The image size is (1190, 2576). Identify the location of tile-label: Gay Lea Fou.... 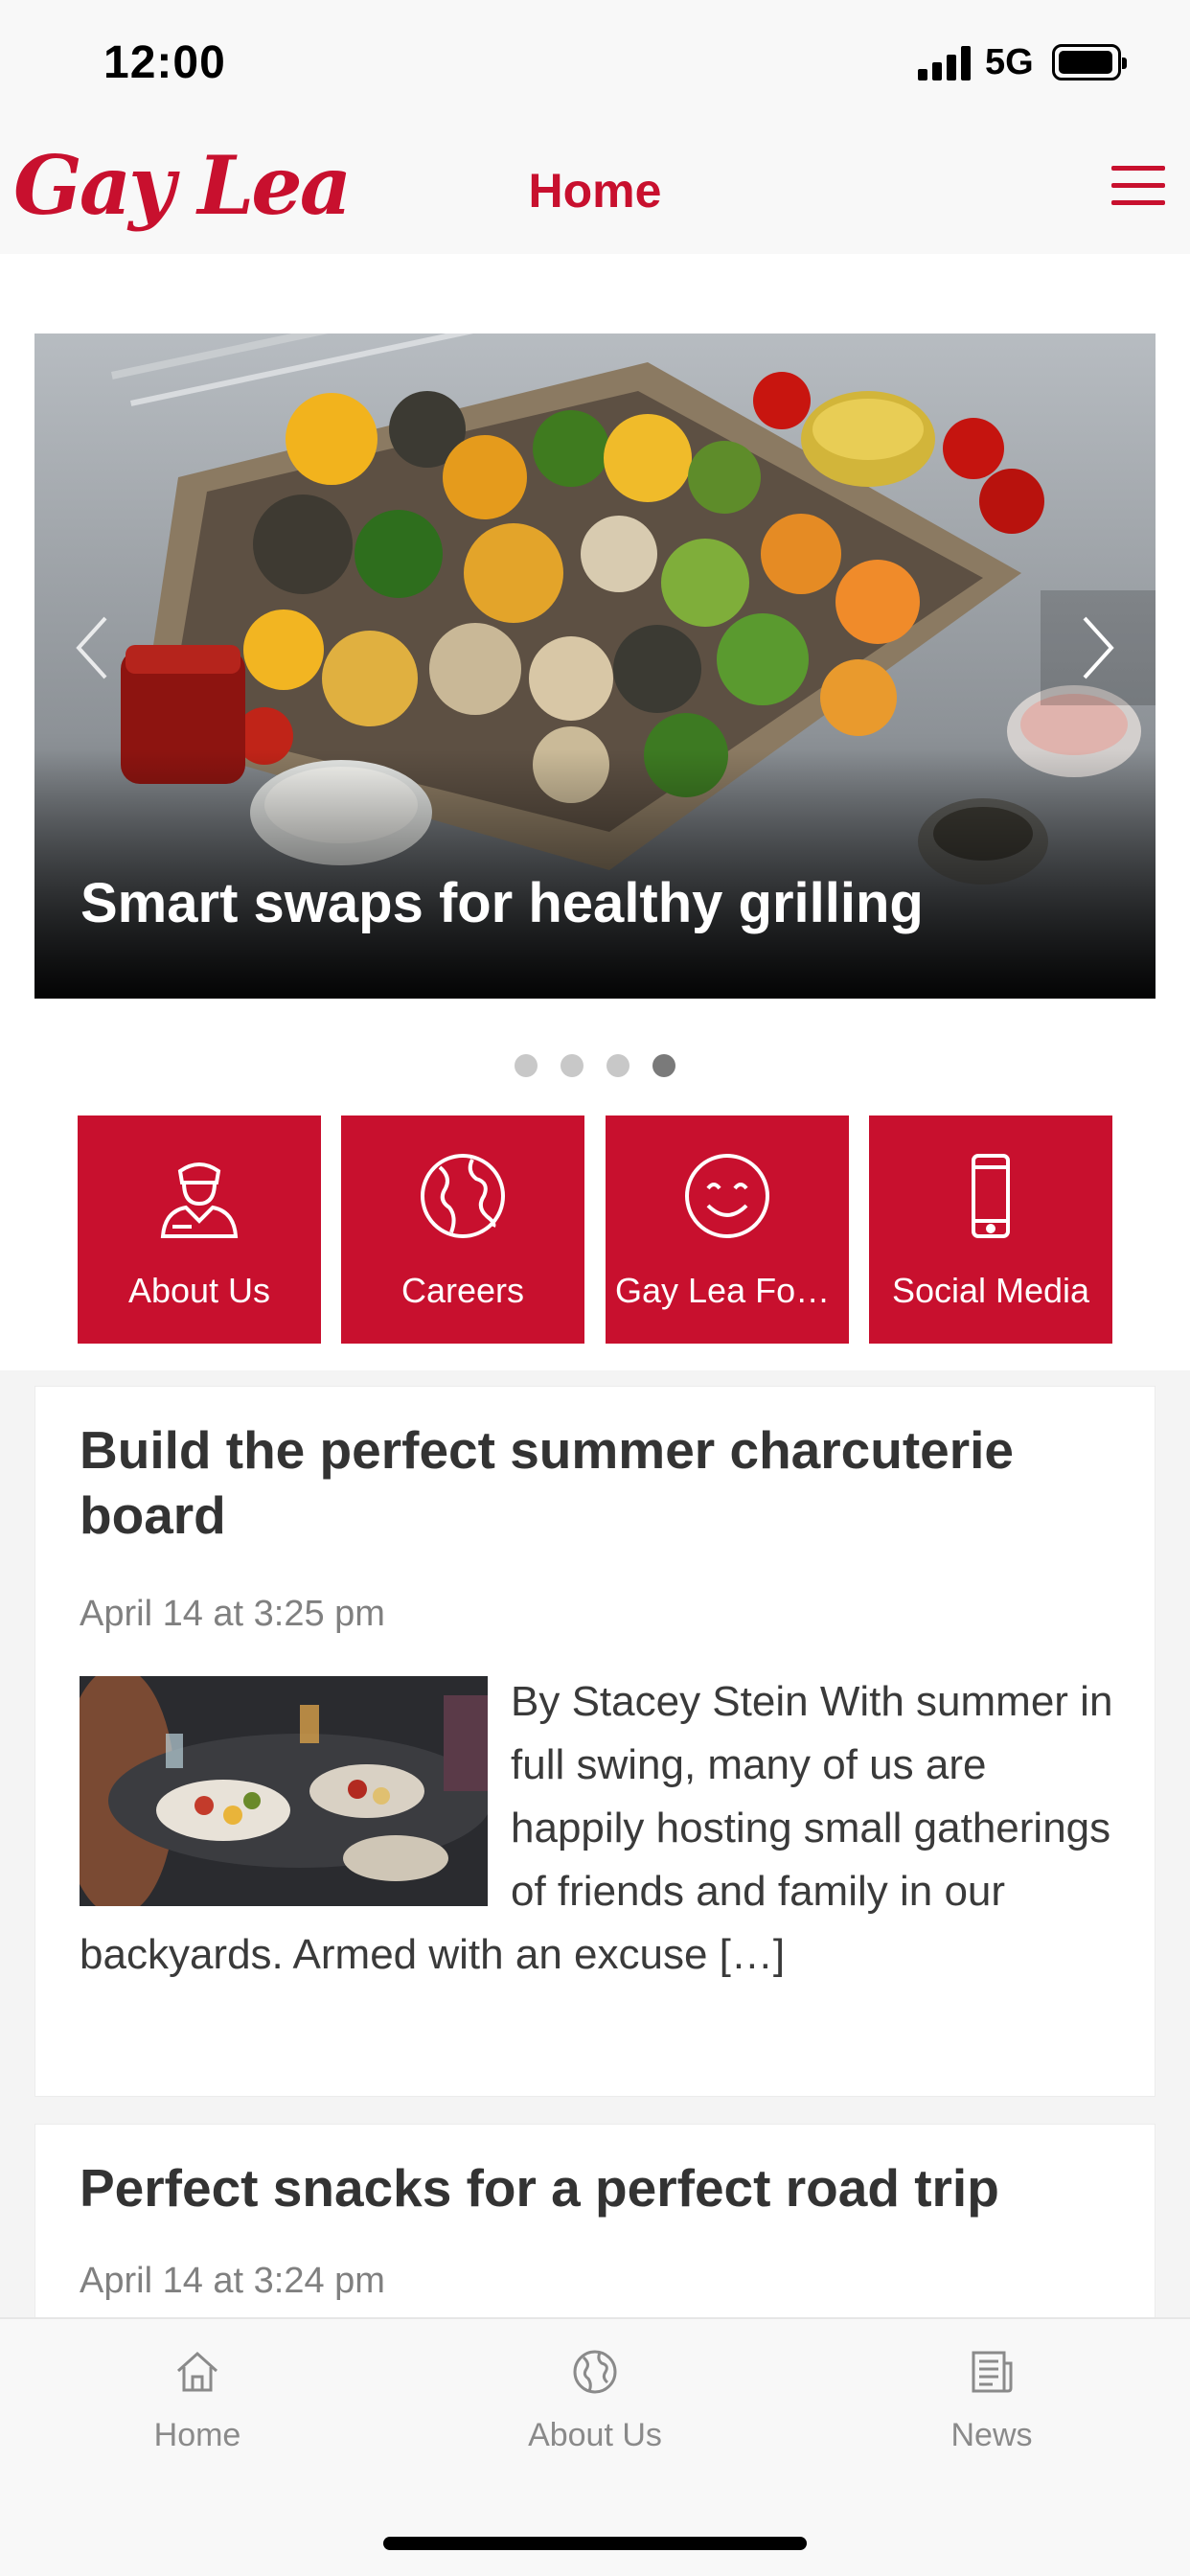
(730, 1290).